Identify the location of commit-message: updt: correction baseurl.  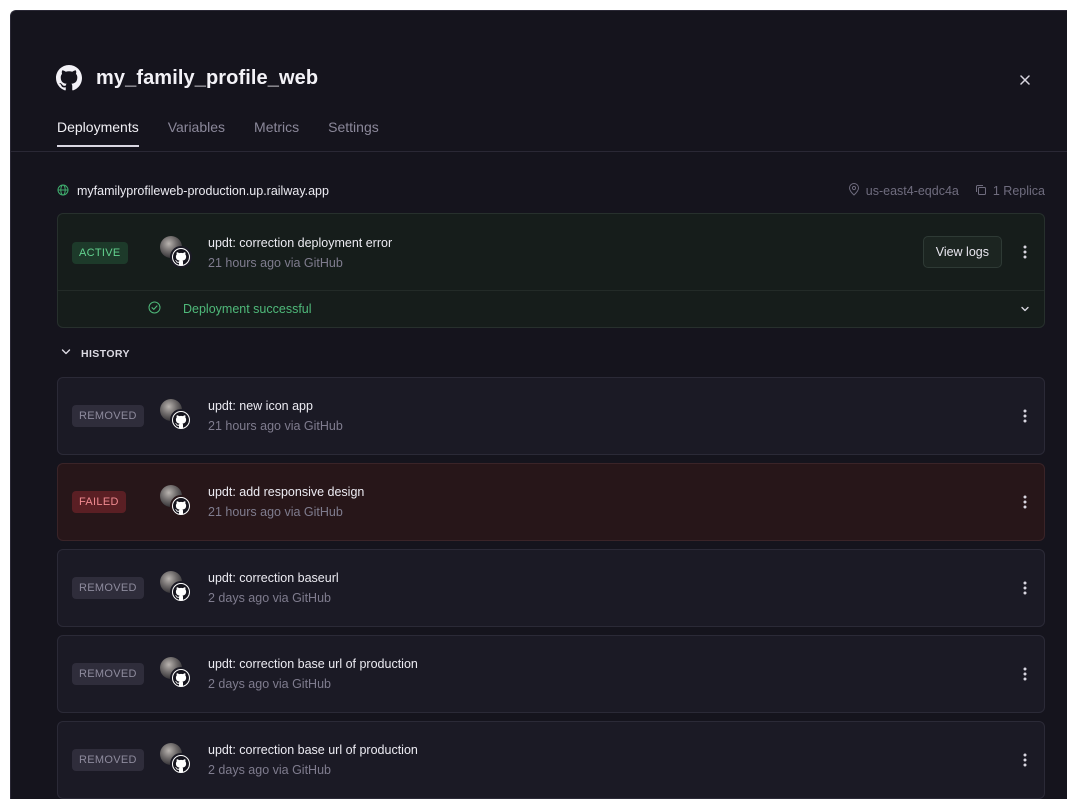
(273, 578).